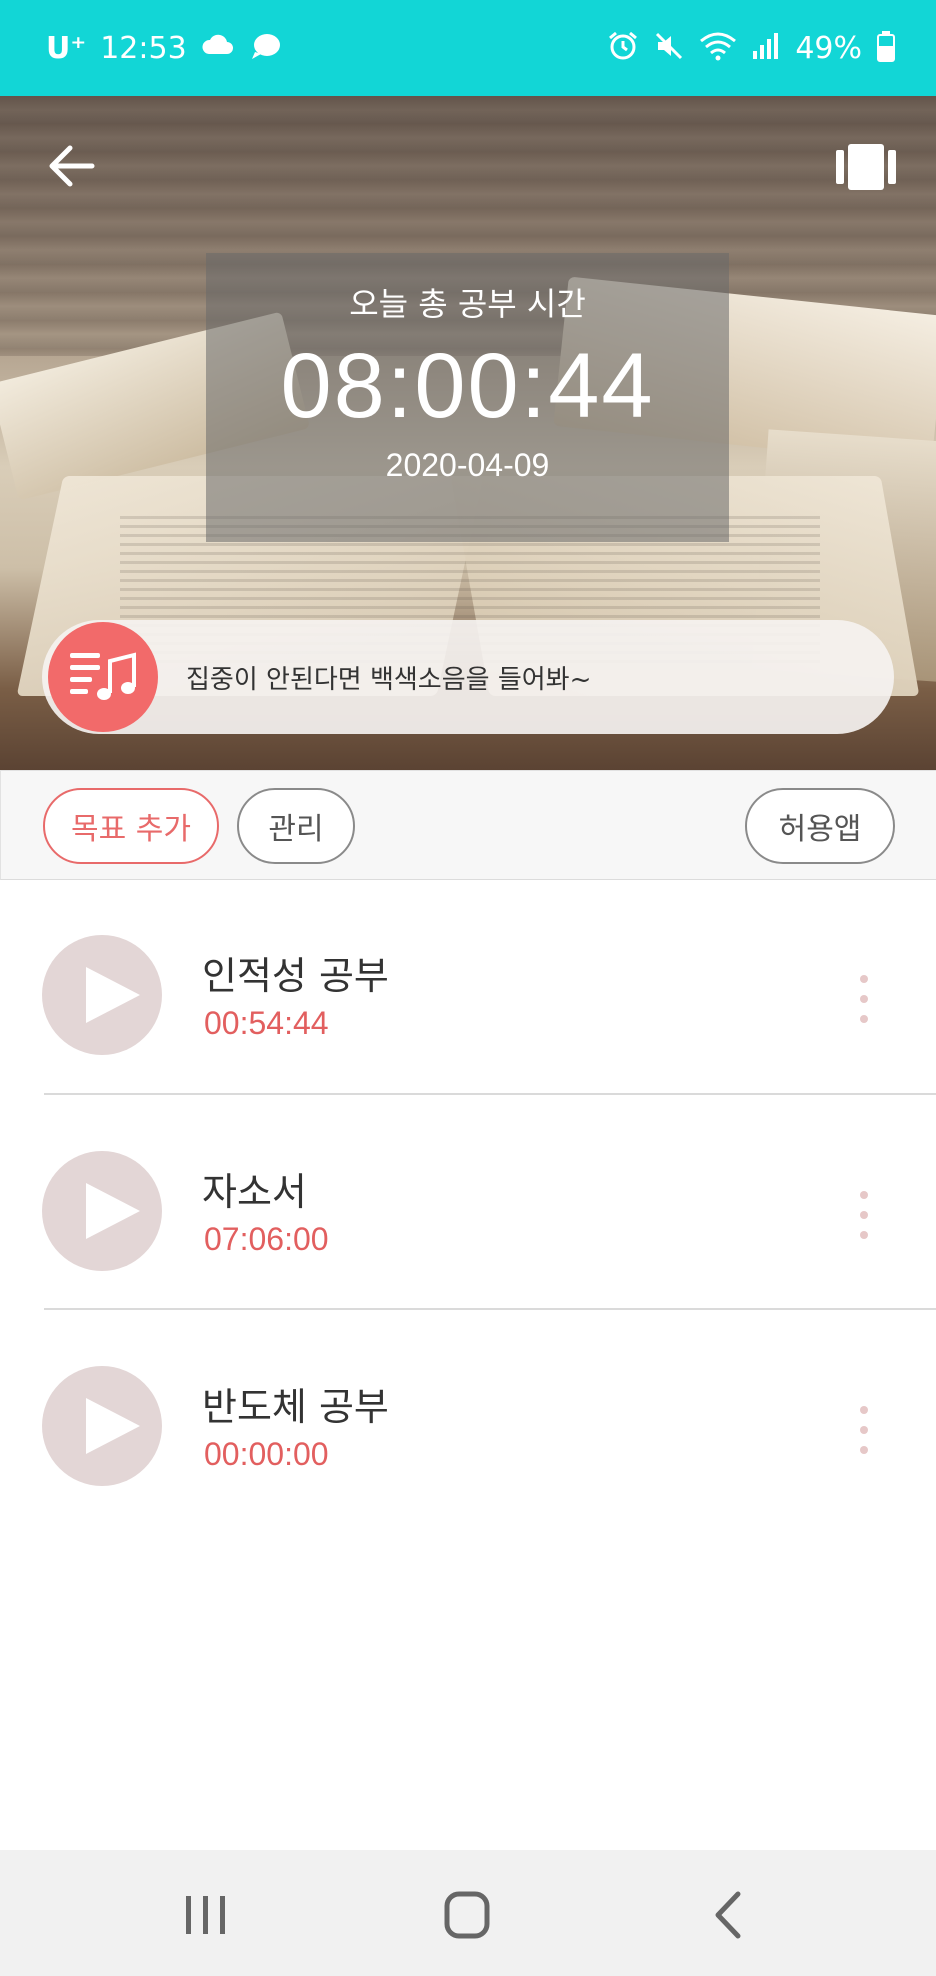 This screenshot has width=936, height=1976. What do you see at coordinates (218, 48) in the screenshot?
I see `cloud-icon` at bounding box center [218, 48].